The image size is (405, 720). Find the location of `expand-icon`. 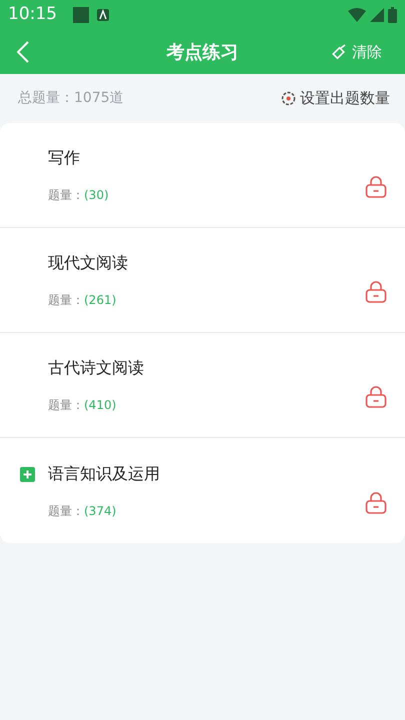

expand-icon is located at coordinates (27, 474).